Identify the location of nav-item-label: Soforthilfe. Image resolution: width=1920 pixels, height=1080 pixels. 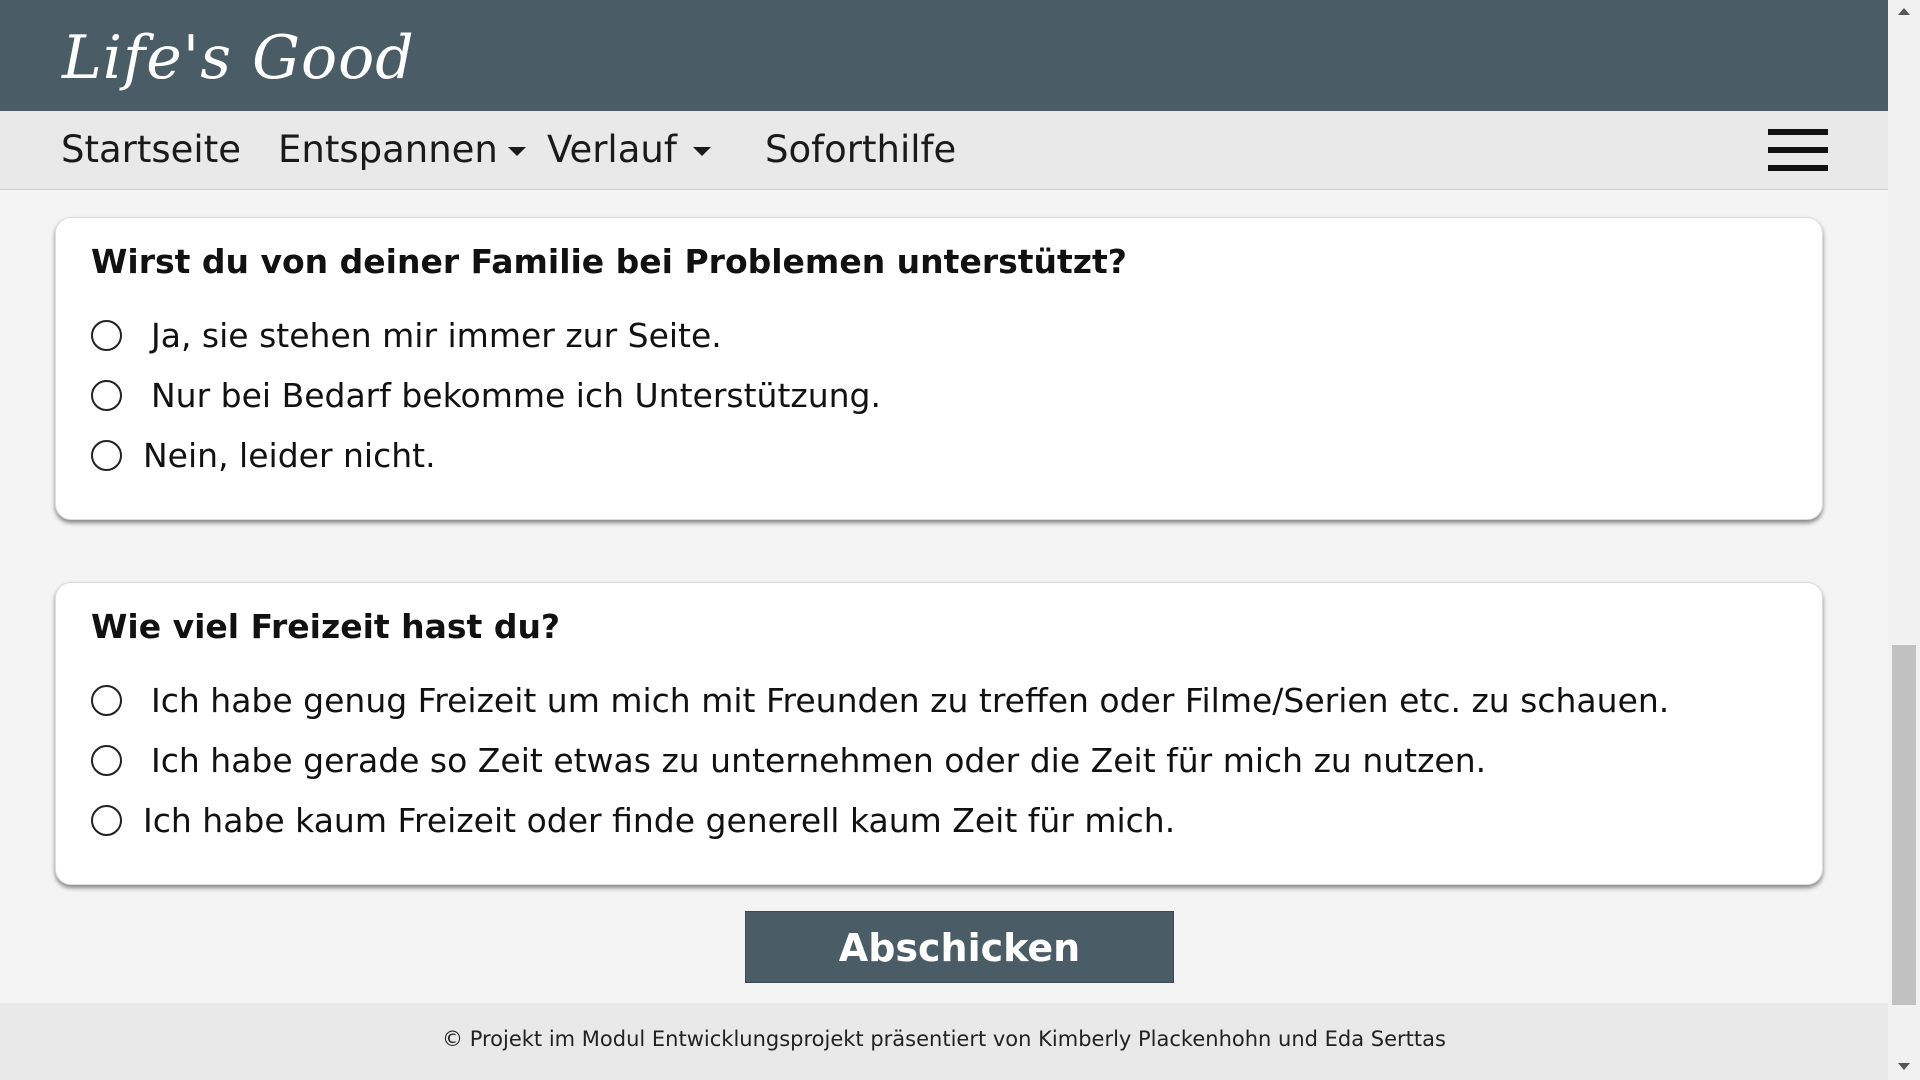
(861, 149).